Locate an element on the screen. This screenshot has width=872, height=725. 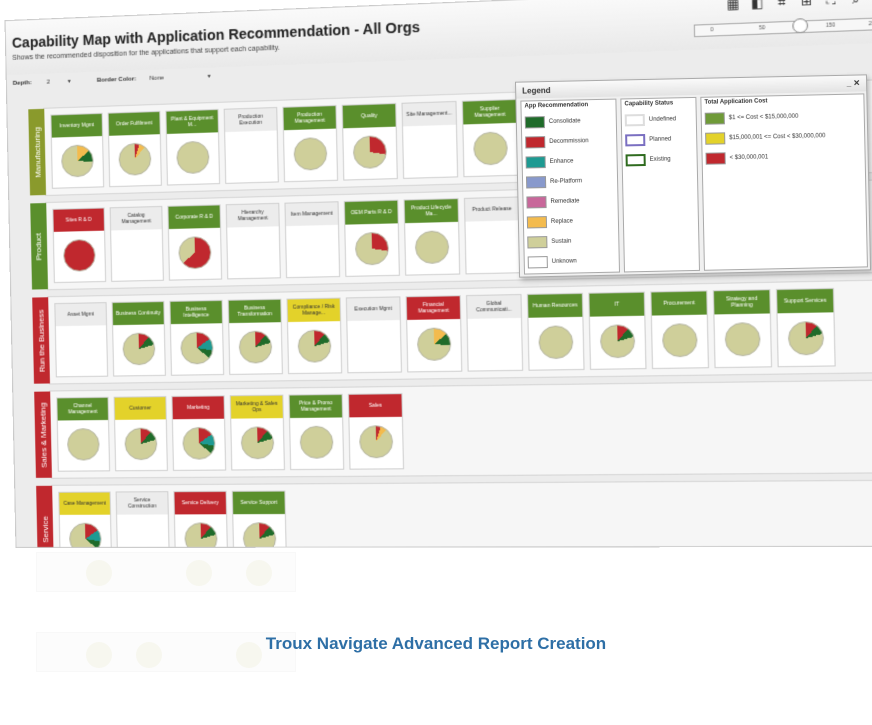
legend-controls: _ ✕ is located at coordinates (854, 82).